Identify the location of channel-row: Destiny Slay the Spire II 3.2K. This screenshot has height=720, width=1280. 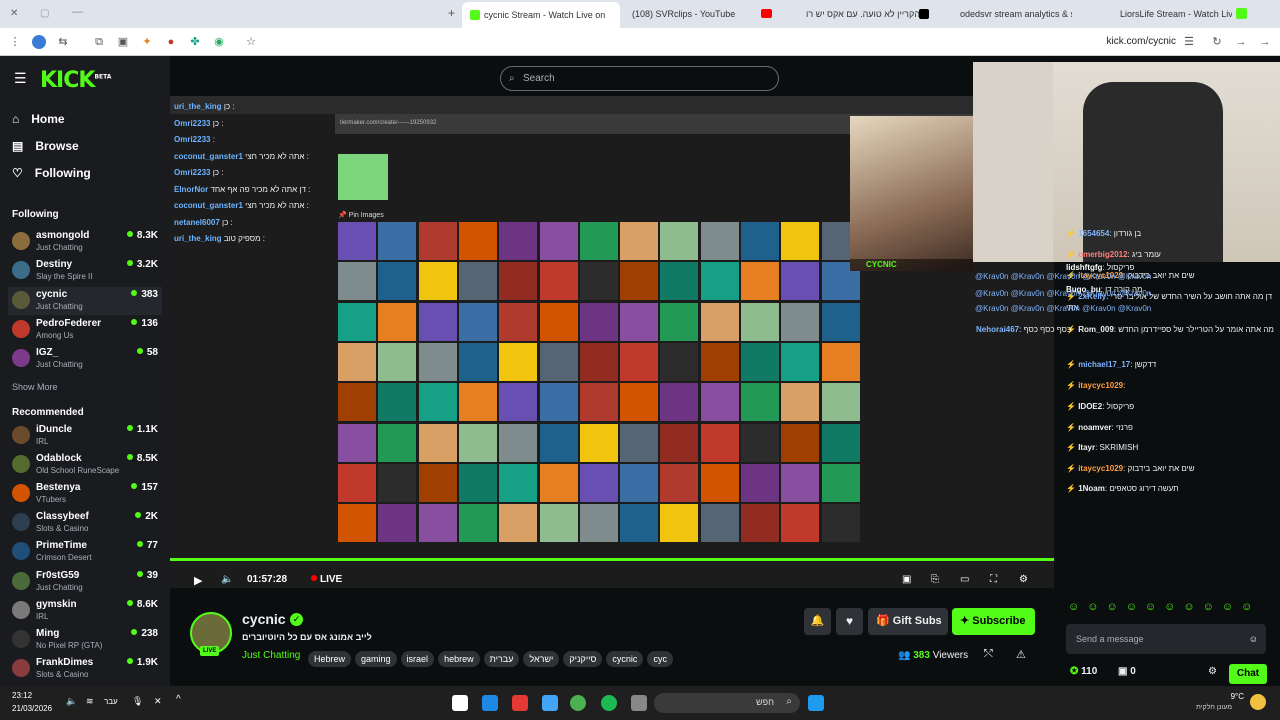
(85, 271).